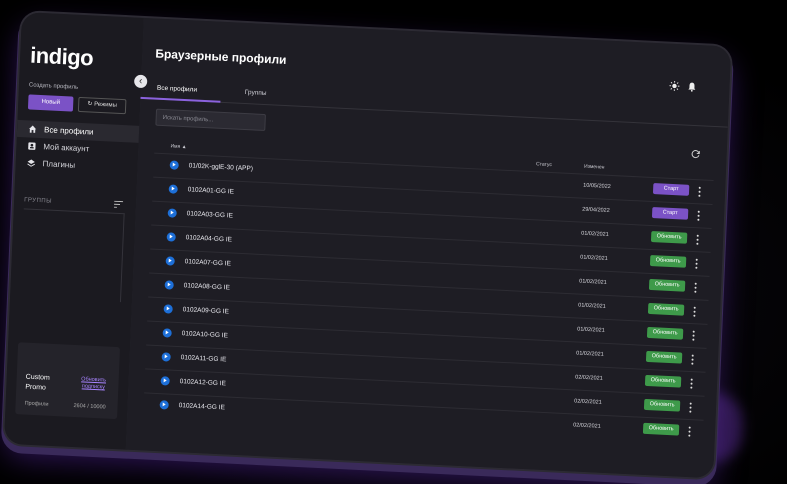  I want to click on profile-name: 01/02K-gglE-30 (APP), so click(221, 167).